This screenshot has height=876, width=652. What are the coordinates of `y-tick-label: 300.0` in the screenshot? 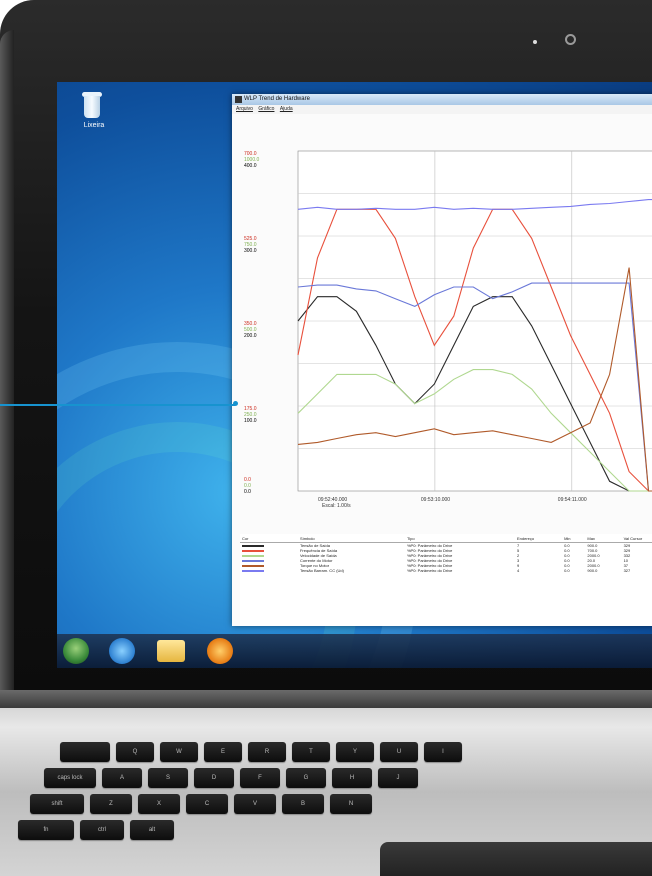 It's located at (250, 251).